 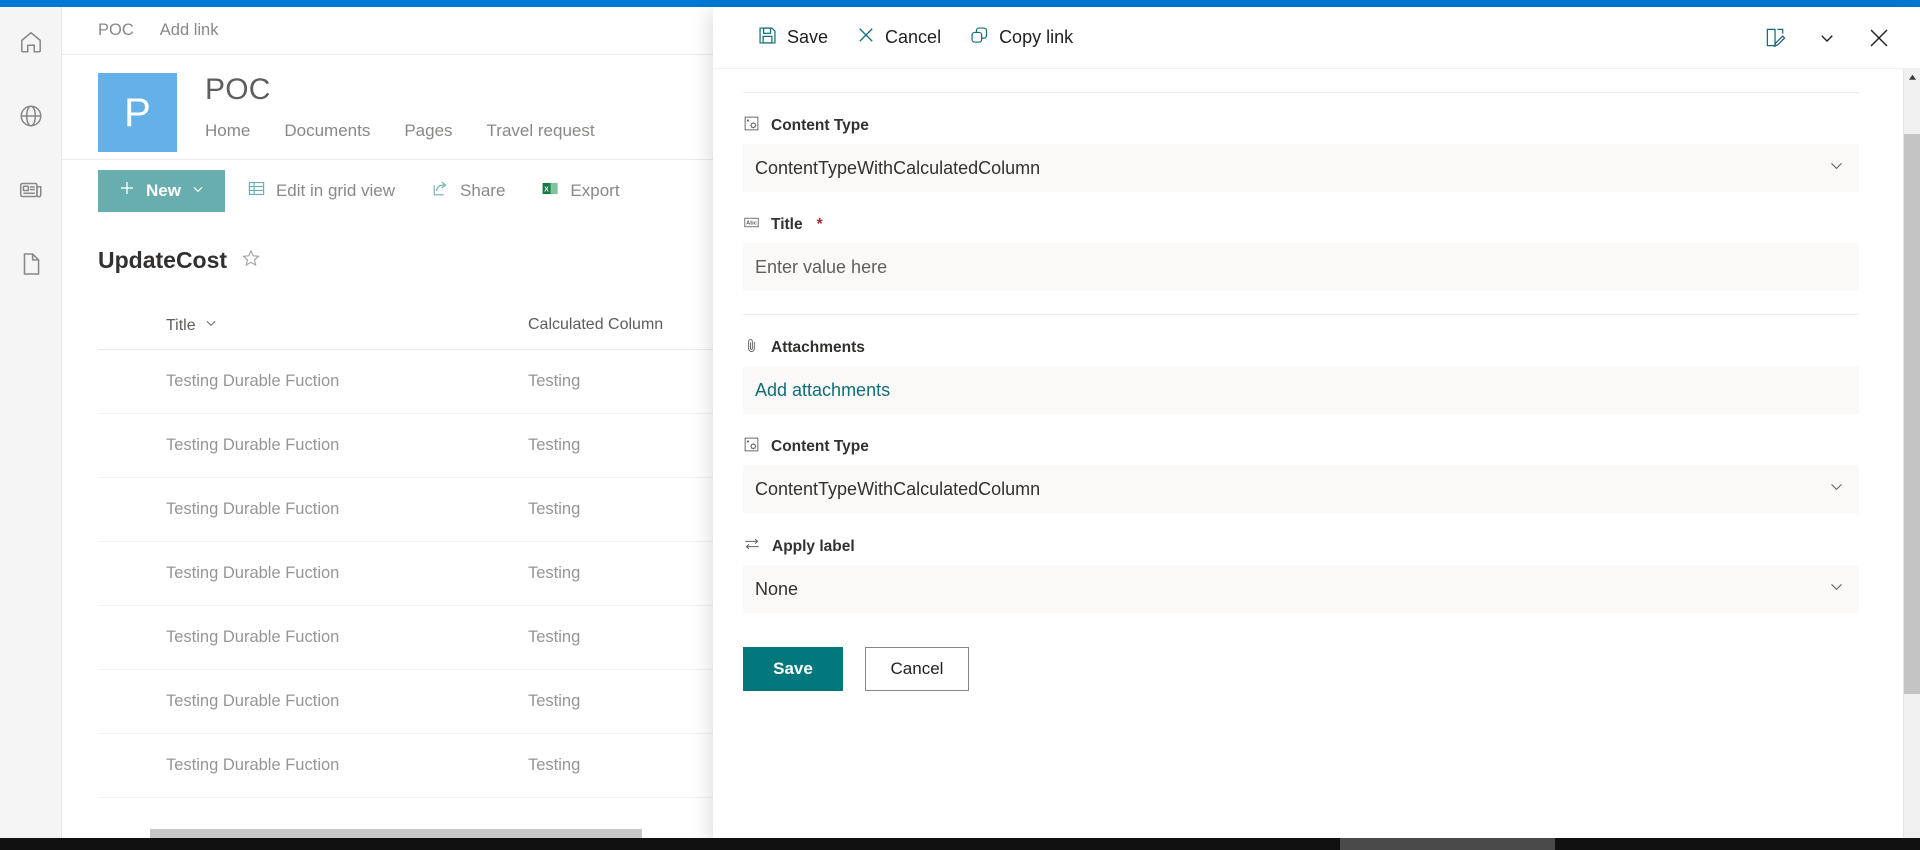 I want to click on suite-nav-item-add-link: Add link, so click(x=189, y=30).